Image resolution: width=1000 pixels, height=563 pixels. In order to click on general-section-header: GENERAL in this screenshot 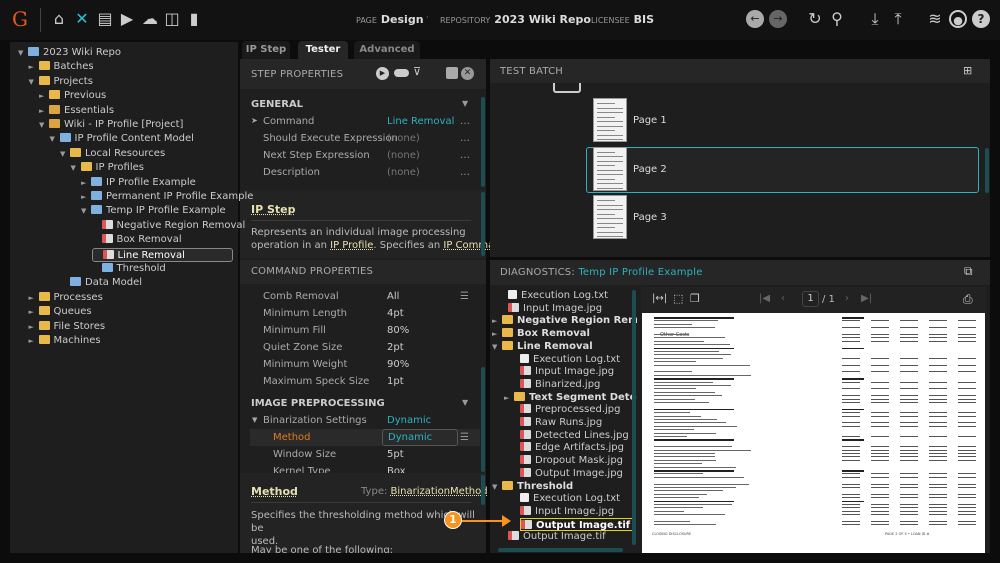, I will do `click(277, 104)`.